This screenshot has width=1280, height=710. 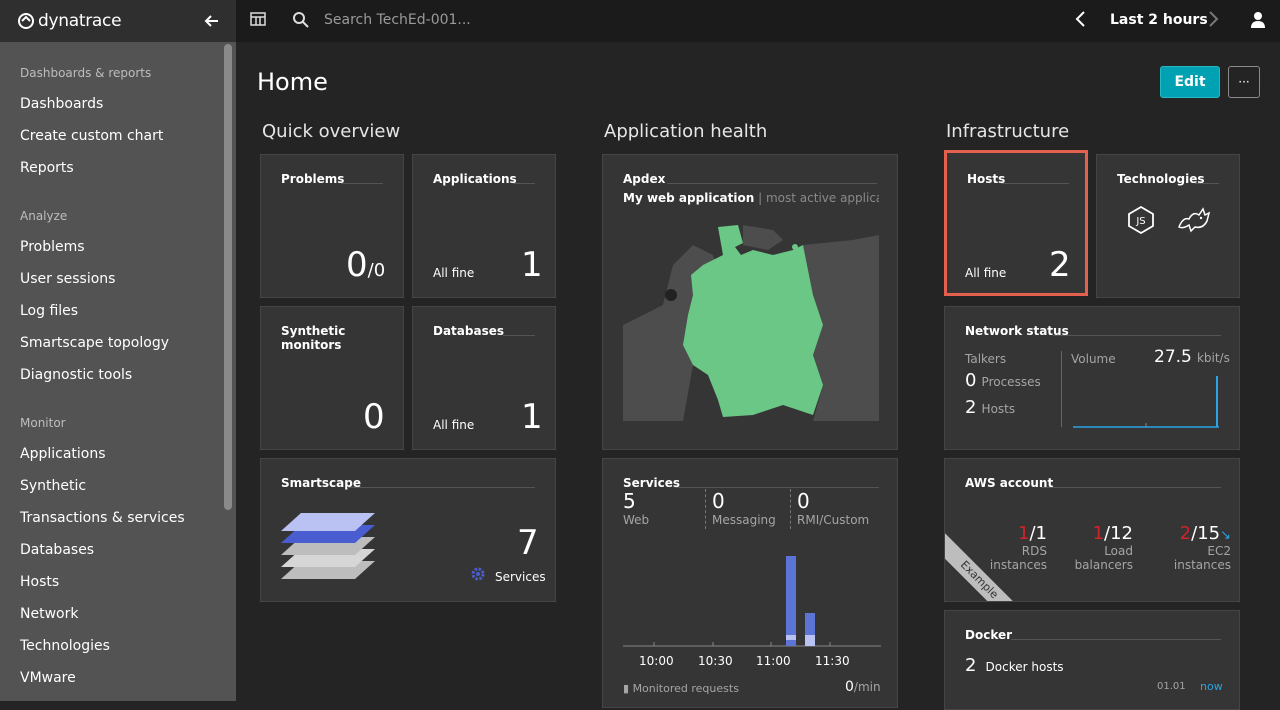 I want to click on stat-value: 5, so click(x=629, y=501).